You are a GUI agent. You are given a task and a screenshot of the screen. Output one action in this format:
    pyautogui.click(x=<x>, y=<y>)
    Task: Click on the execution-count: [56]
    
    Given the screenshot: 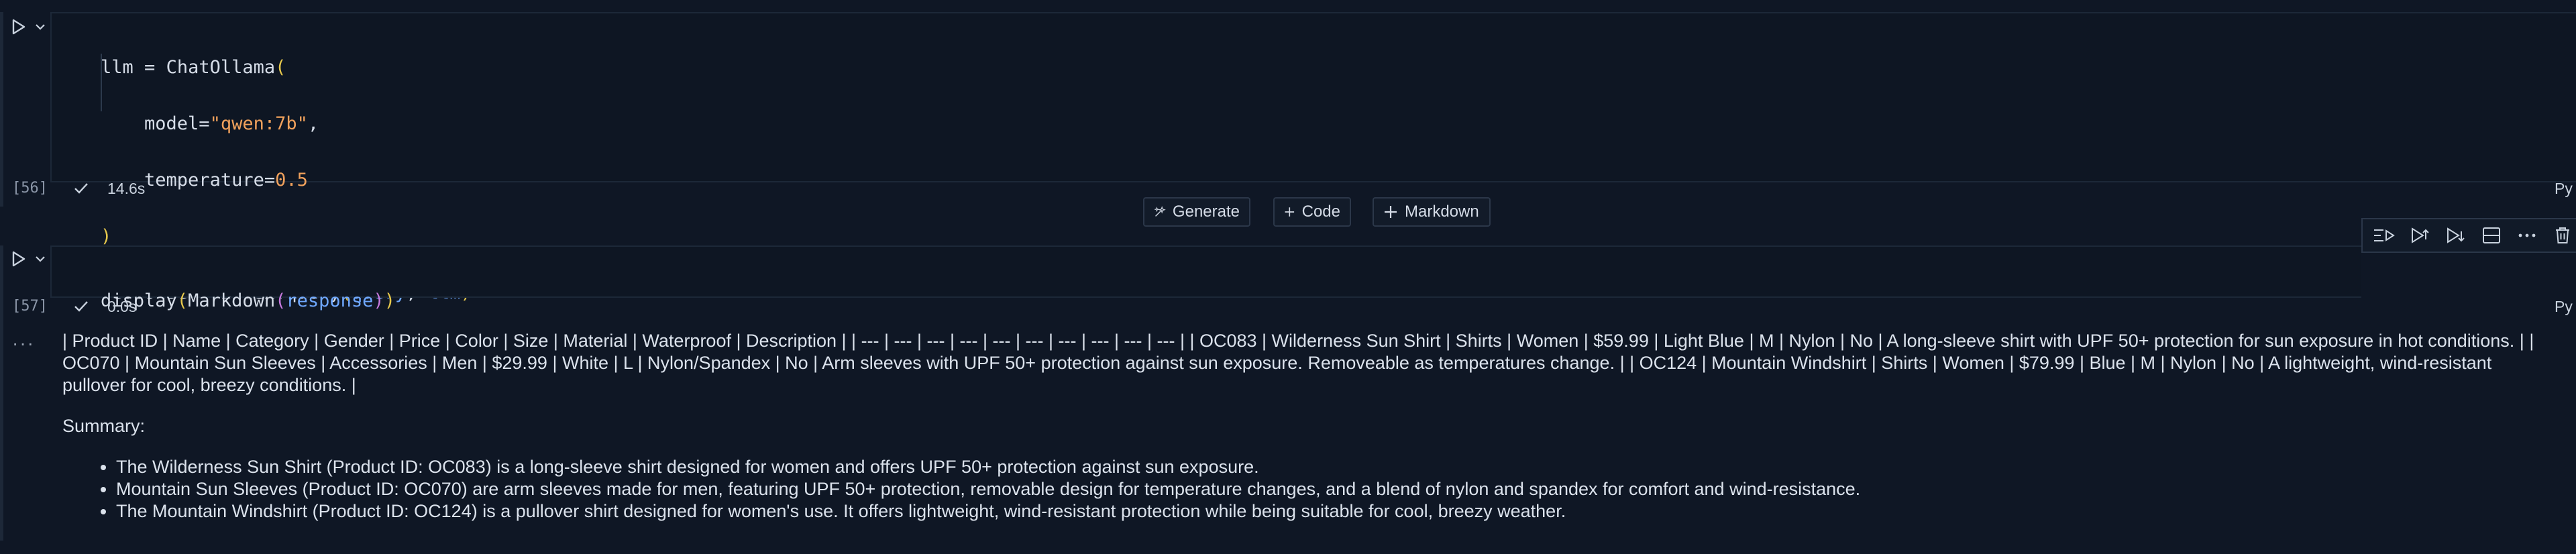 What is the action you would take?
    pyautogui.click(x=30, y=188)
    